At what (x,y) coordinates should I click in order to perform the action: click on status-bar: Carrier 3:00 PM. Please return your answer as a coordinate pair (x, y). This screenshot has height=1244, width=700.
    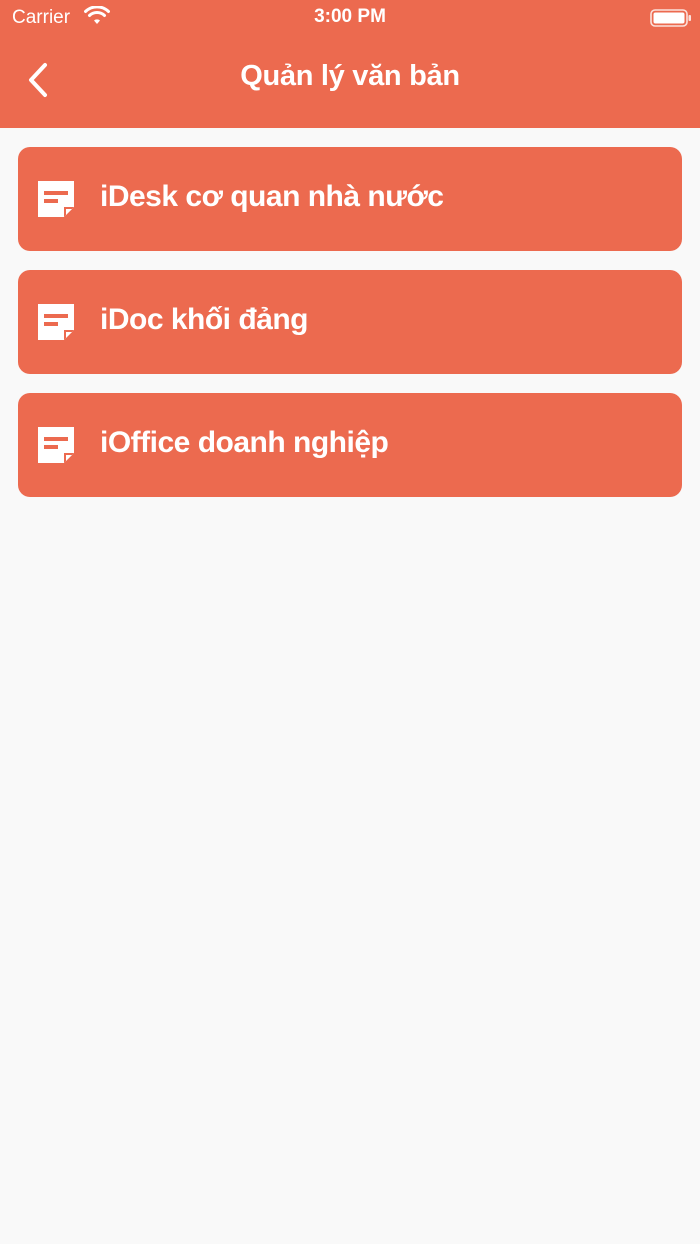
    Looking at the image, I should click on (350, 18).